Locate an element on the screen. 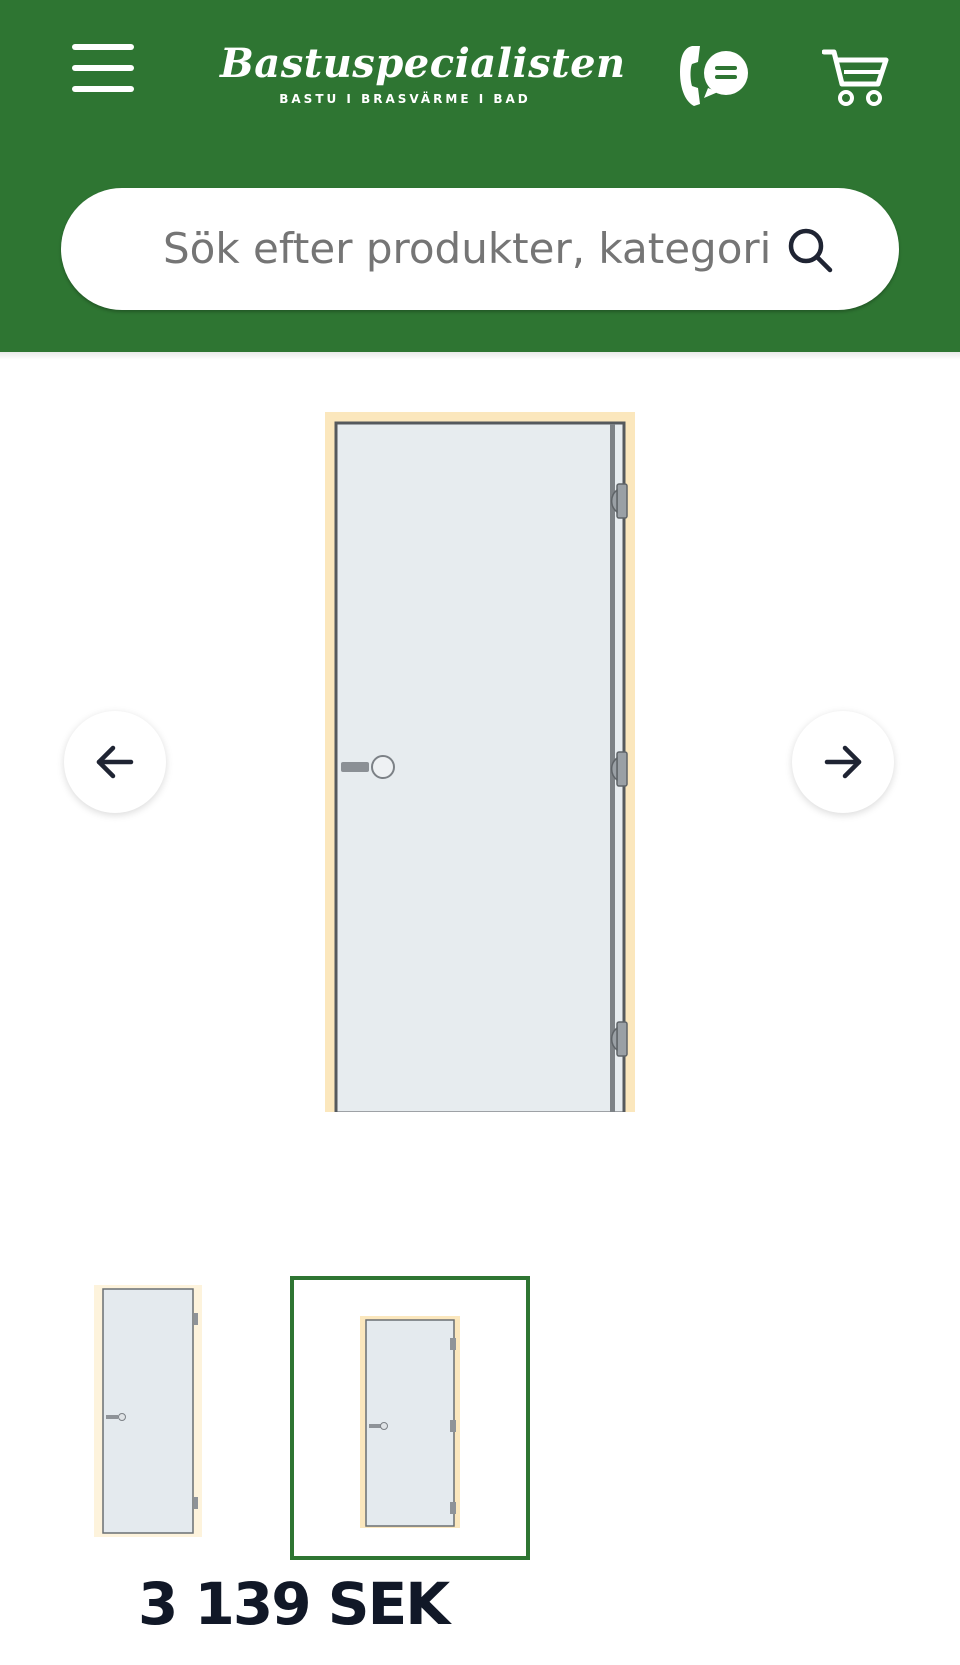 This screenshot has height=1665, width=960. thumbnail-2-selected is located at coordinates (410, 1418).